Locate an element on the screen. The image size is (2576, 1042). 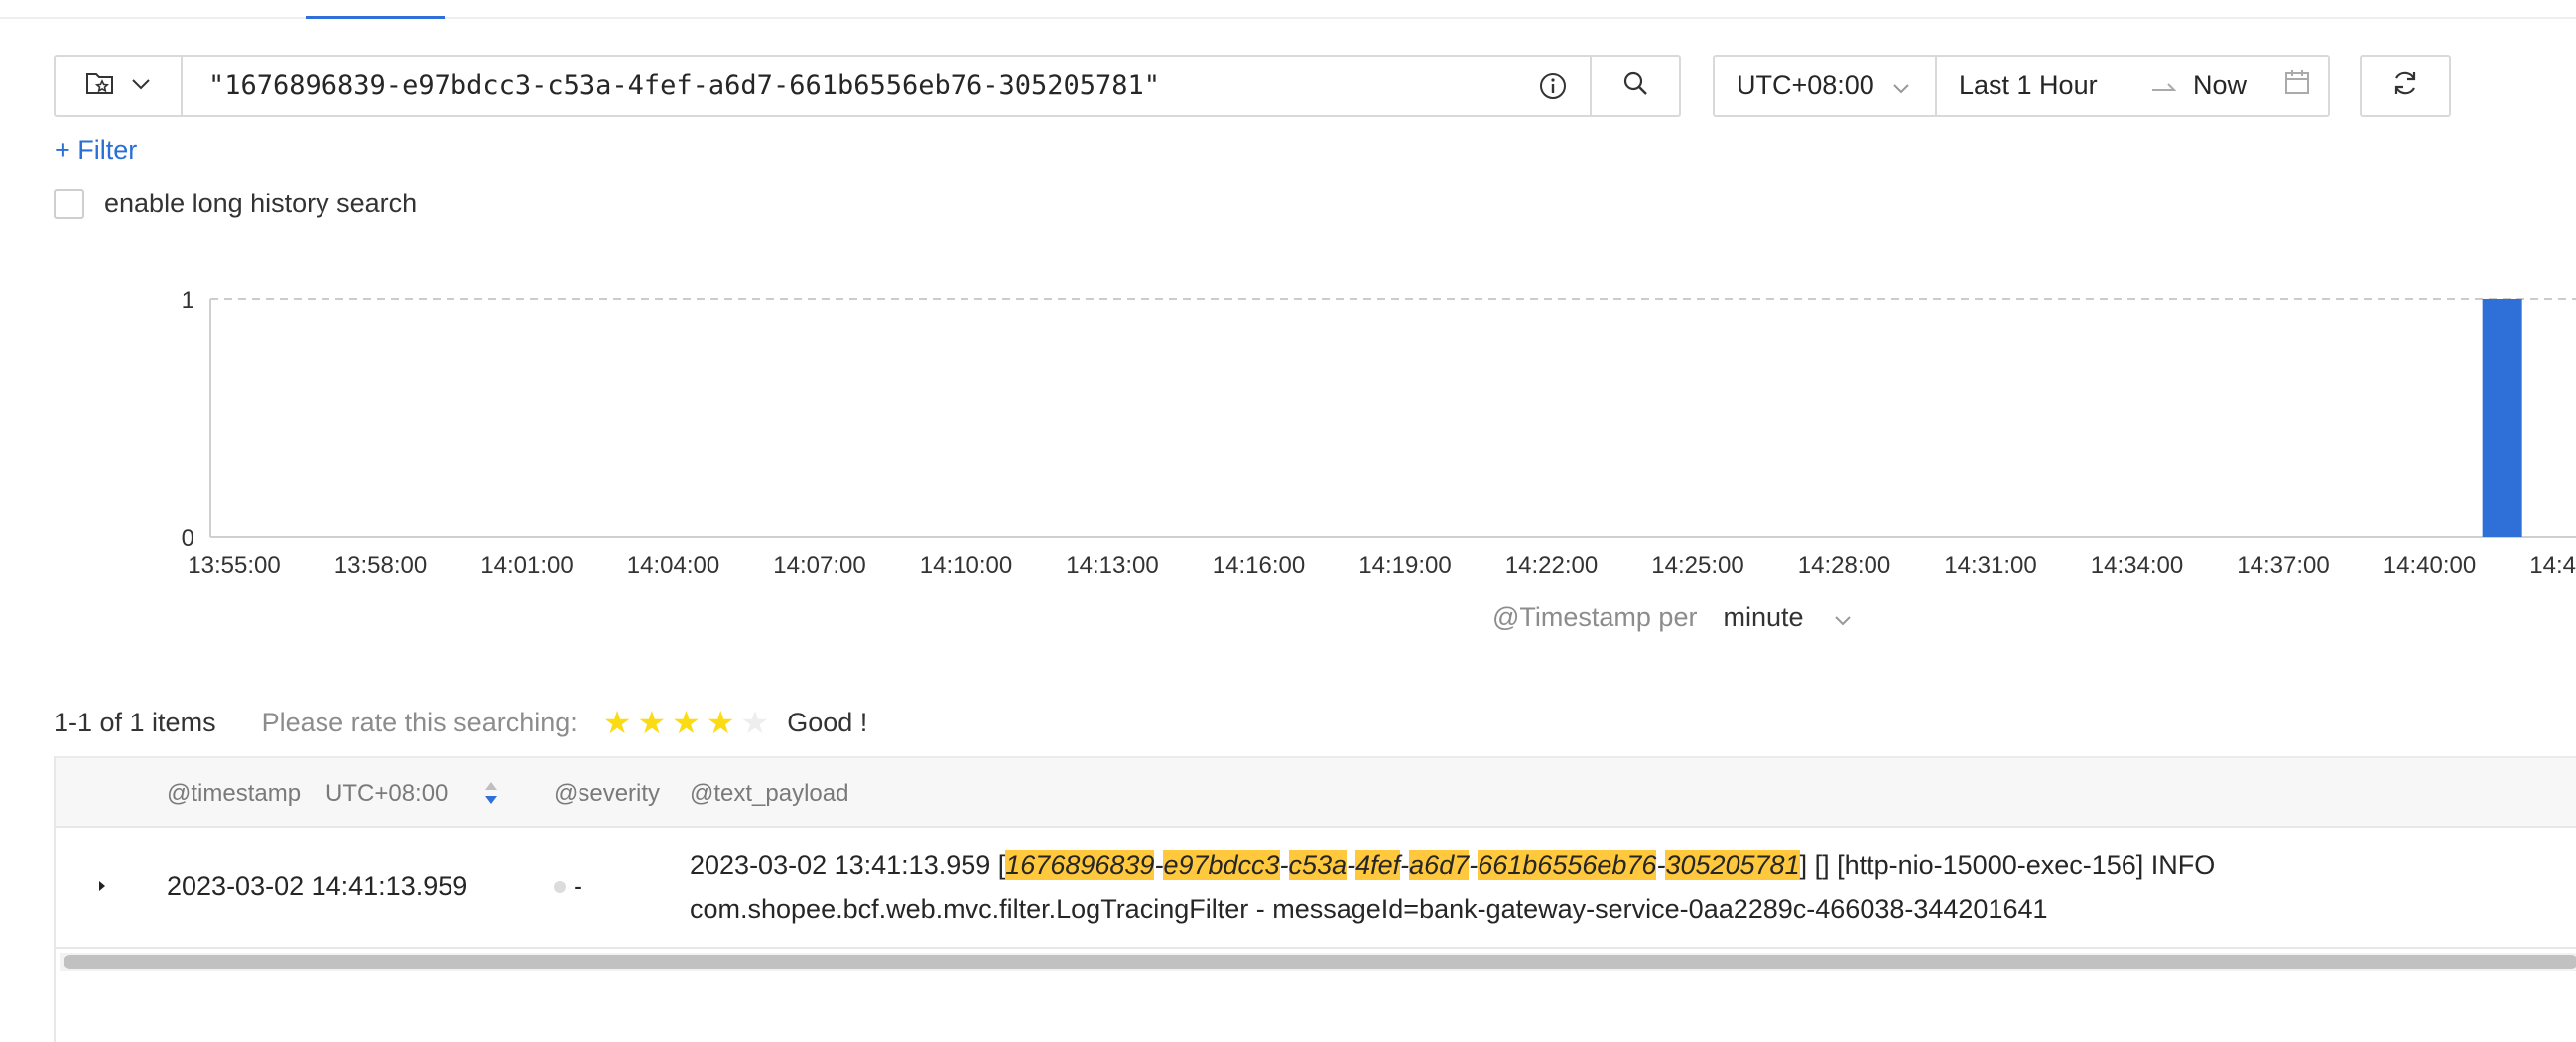
interval-select: minute is located at coordinates (1787, 617).